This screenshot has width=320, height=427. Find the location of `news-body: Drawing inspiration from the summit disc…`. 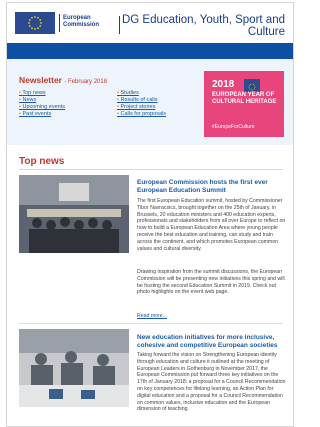

news-body: Drawing inspiration from the summit disc… is located at coordinates (211, 282).